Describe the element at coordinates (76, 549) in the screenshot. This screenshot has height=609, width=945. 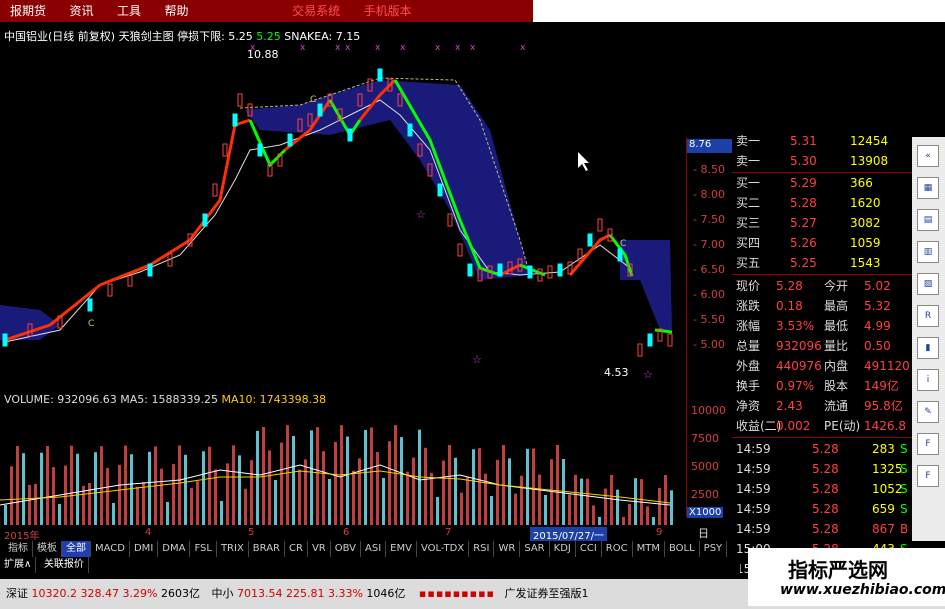
I see `tab-全部: 全部` at that location.